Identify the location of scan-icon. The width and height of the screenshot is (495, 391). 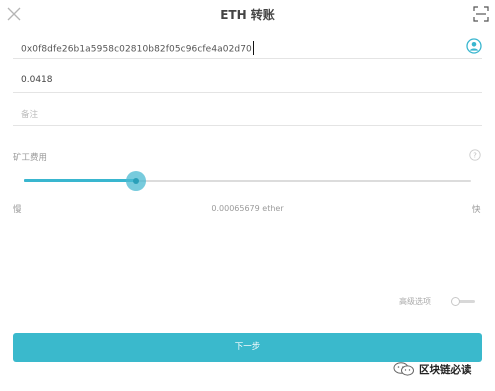
(481, 14).